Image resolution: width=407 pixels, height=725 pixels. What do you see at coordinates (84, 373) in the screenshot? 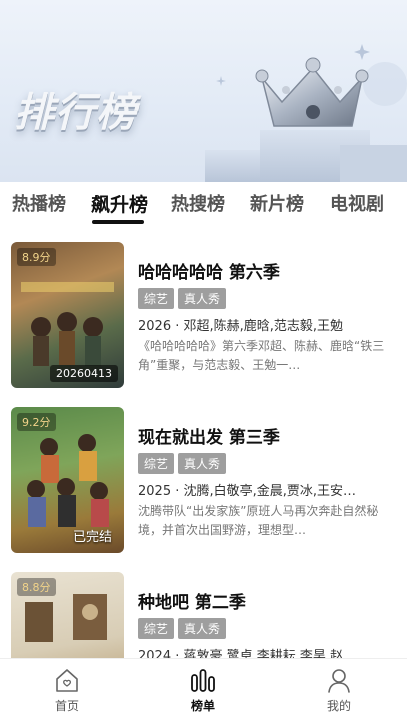
I see `update-tag: 20260413` at bounding box center [84, 373].